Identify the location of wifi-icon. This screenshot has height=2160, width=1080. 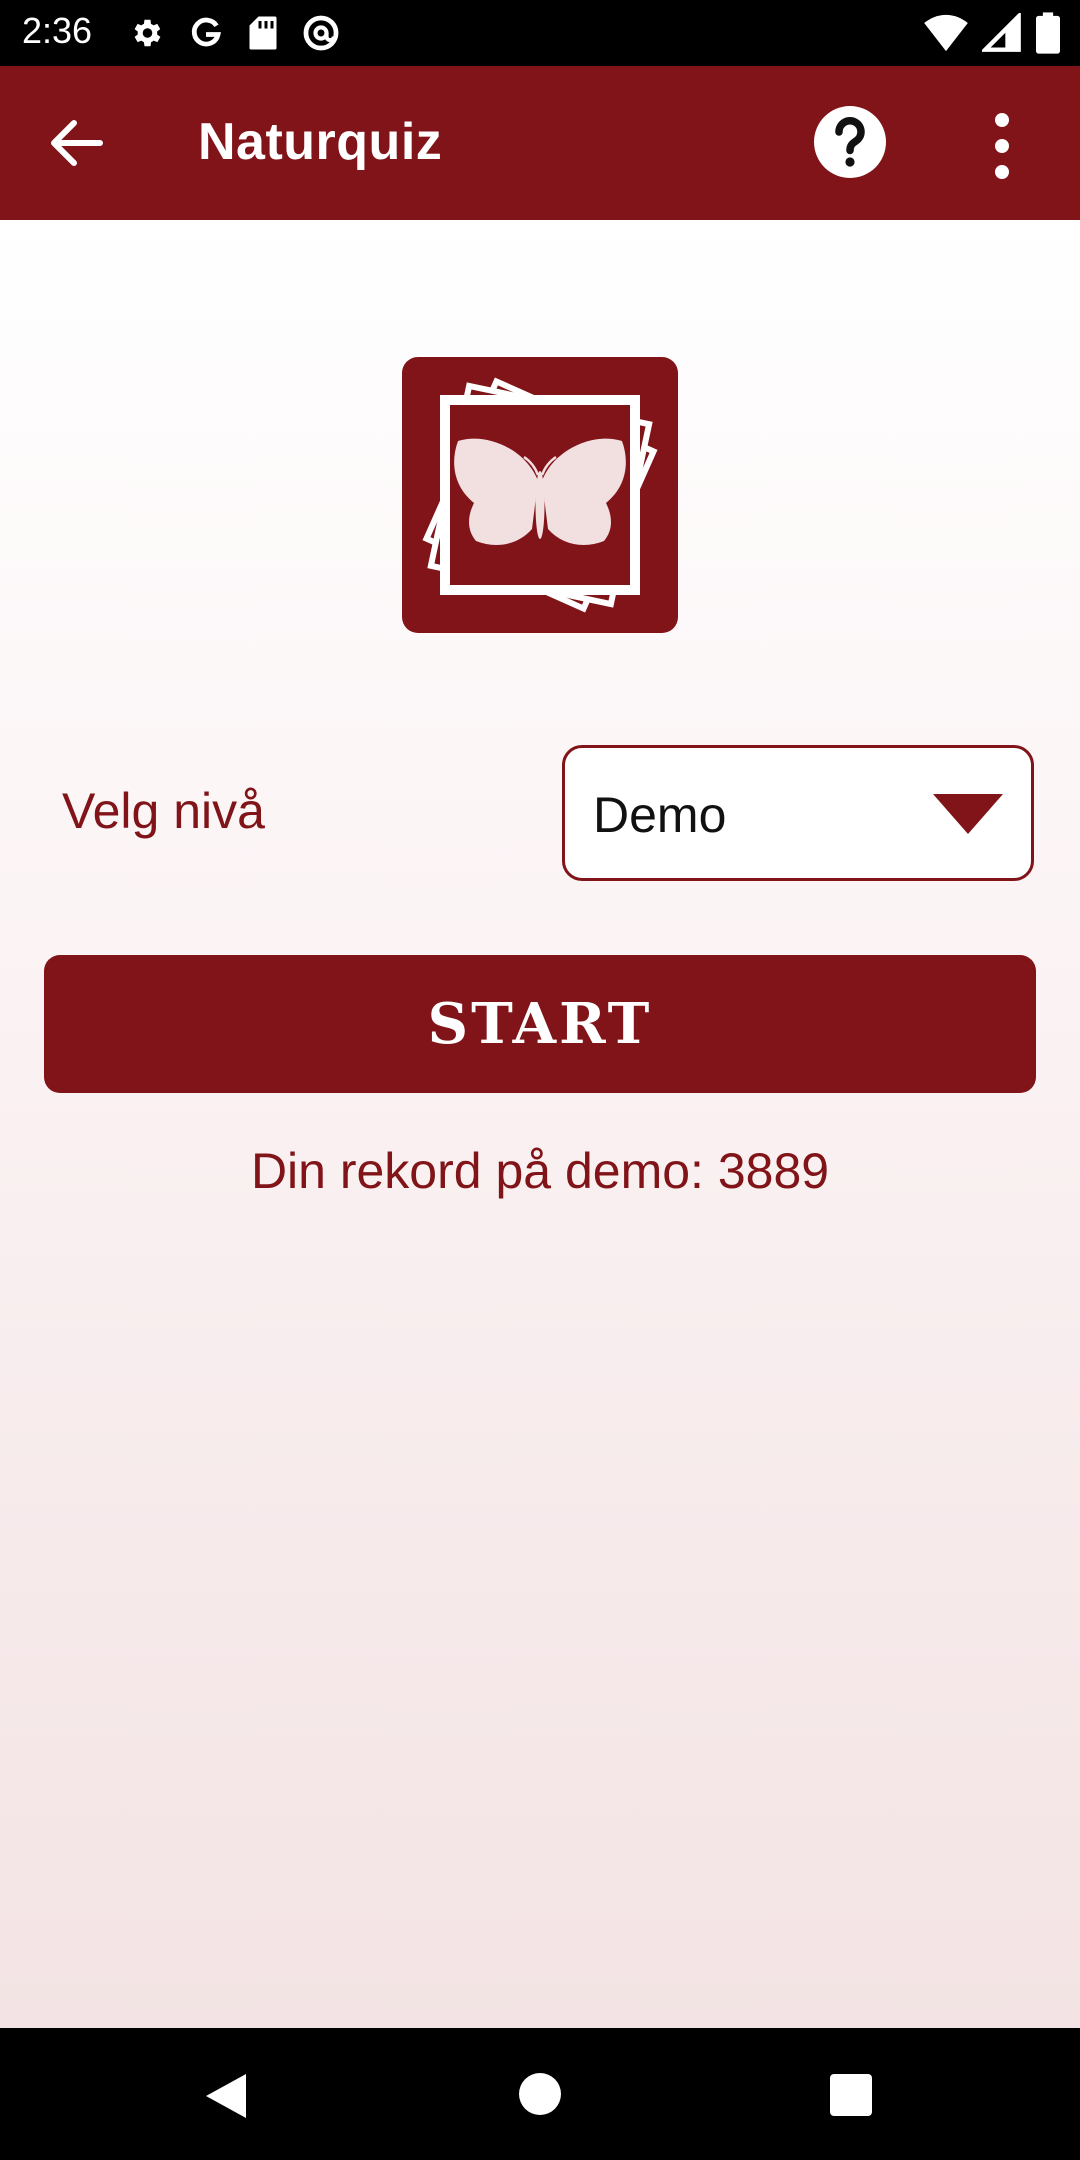
(946, 33).